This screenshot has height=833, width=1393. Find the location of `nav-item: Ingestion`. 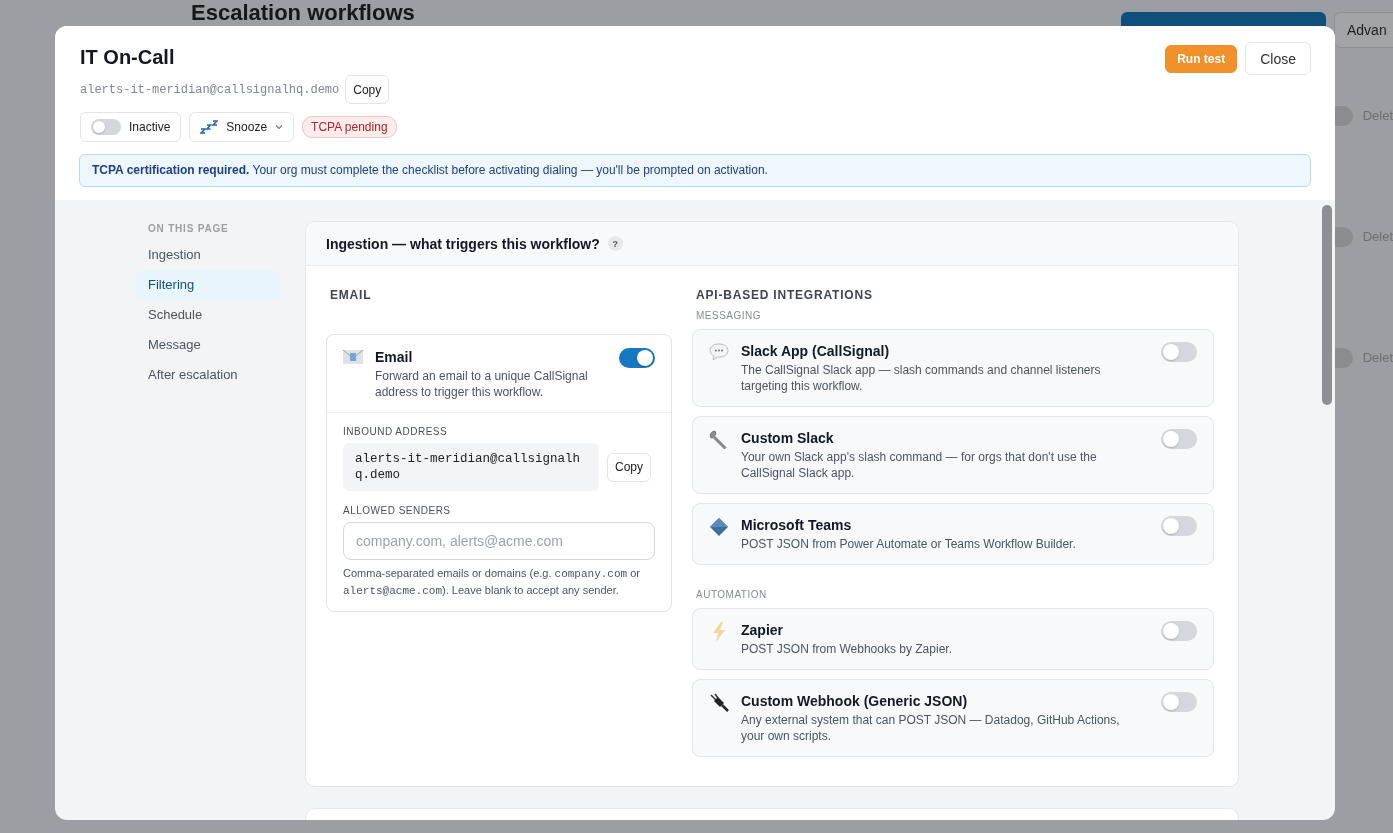

nav-item: Ingestion is located at coordinates (208, 255).